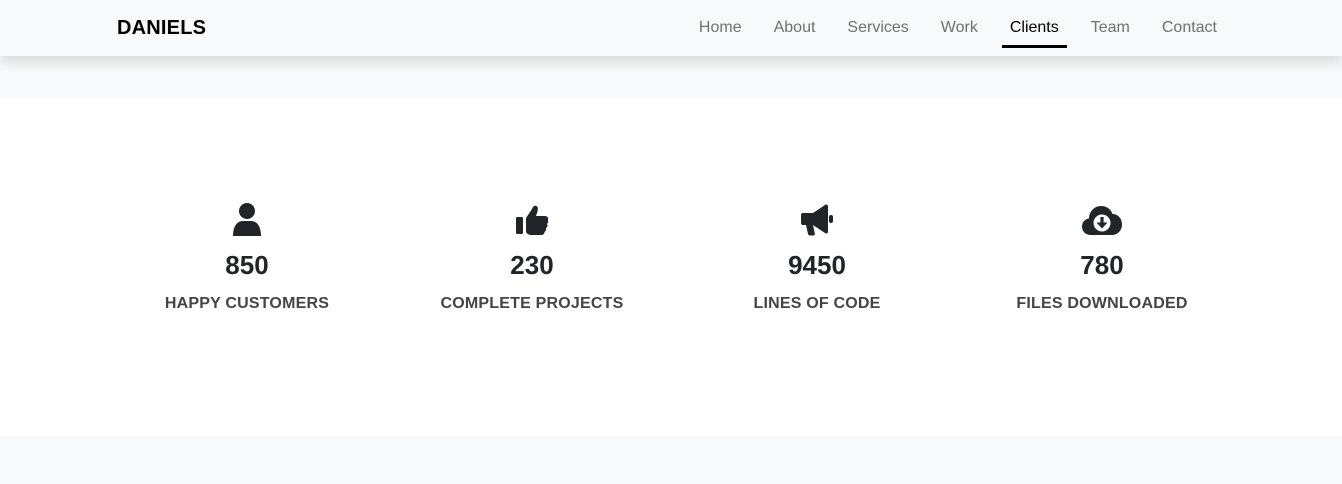 The image size is (1342, 484). What do you see at coordinates (1189, 24) in the screenshot?
I see `nav-link-contact: Contact` at bounding box center [1189, 24].